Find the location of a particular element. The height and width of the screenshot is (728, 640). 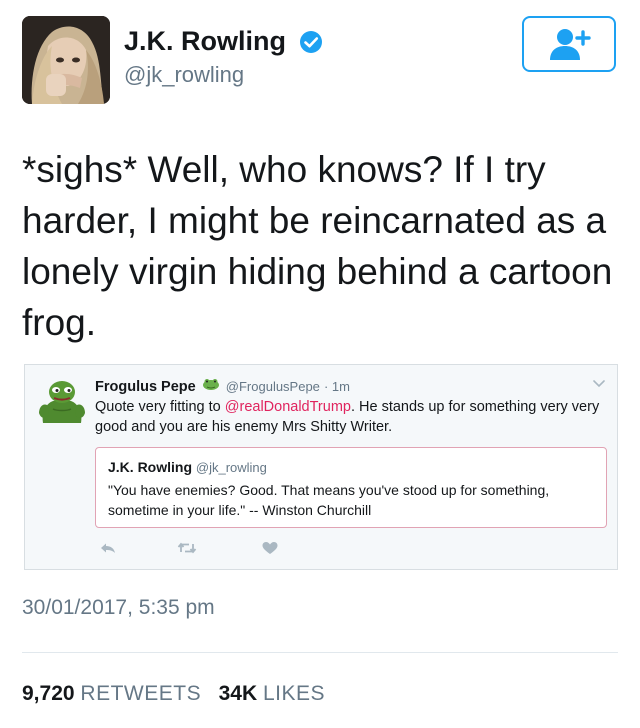

tweet-timestamp: 30/01/2017, 5:35 pm is located at coordinates (118, 608).